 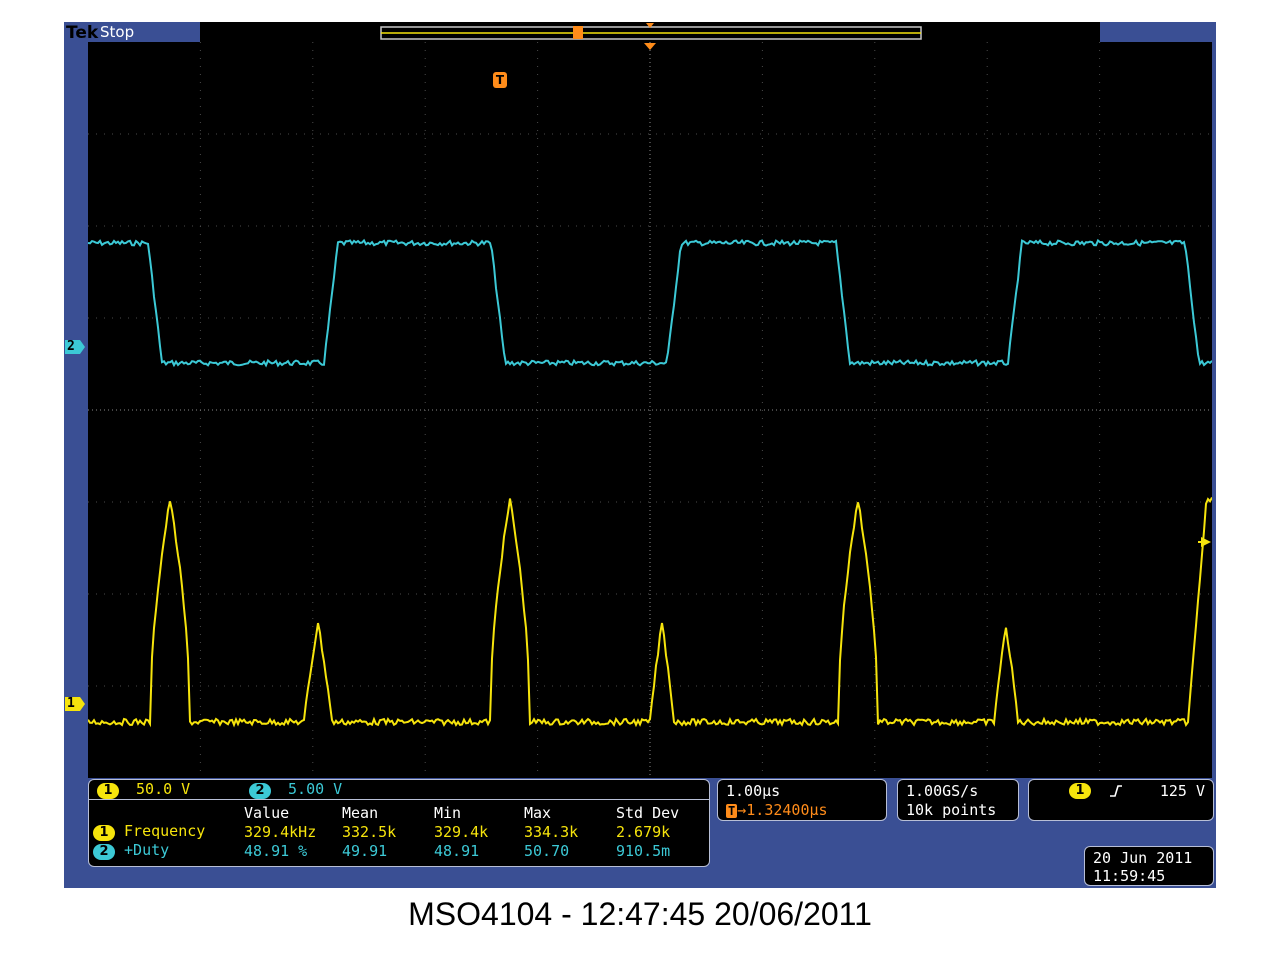 What do you see at coordinates (547, 850) in the screenshot?
I see `measurement-max: 50.70` at bounding box center [547, 850].